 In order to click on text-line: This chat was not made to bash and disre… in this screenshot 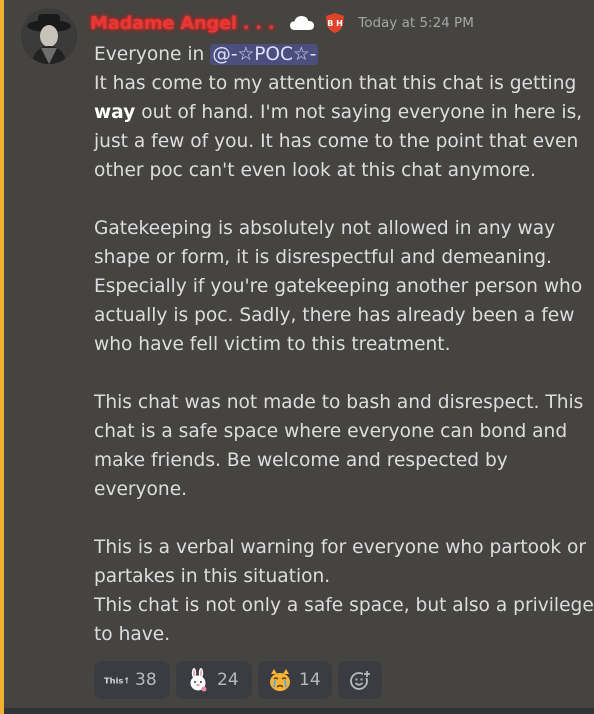, I will do `click(339, 402)`.